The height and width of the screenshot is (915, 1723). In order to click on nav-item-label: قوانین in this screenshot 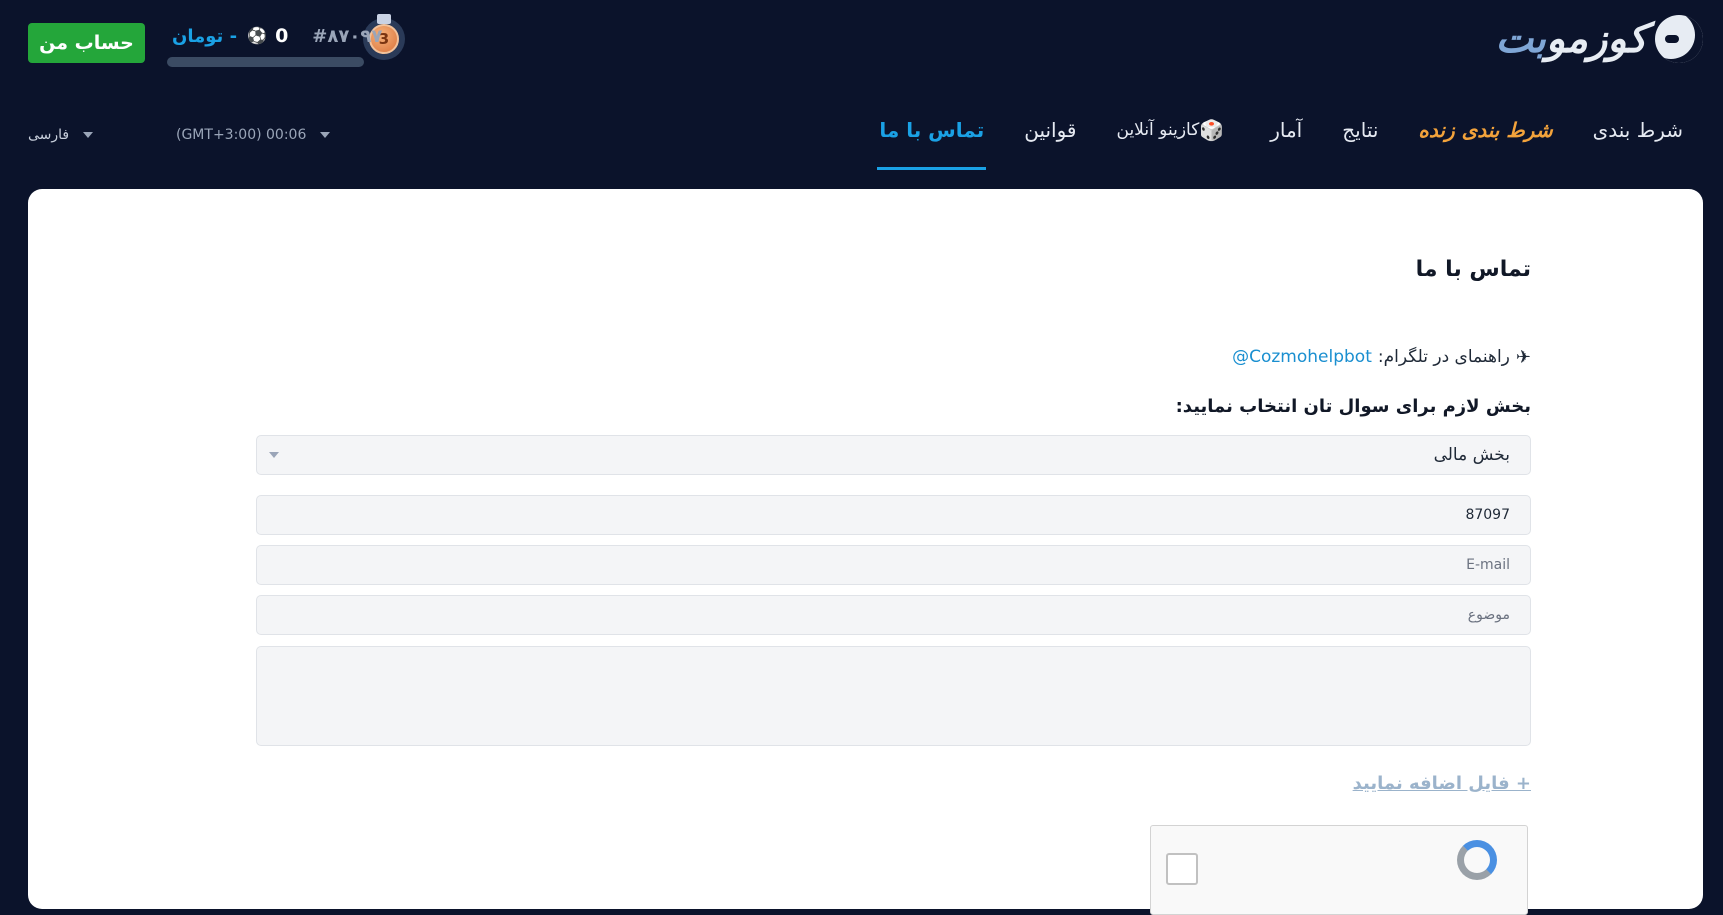, I will do `click(1050, 130)`.